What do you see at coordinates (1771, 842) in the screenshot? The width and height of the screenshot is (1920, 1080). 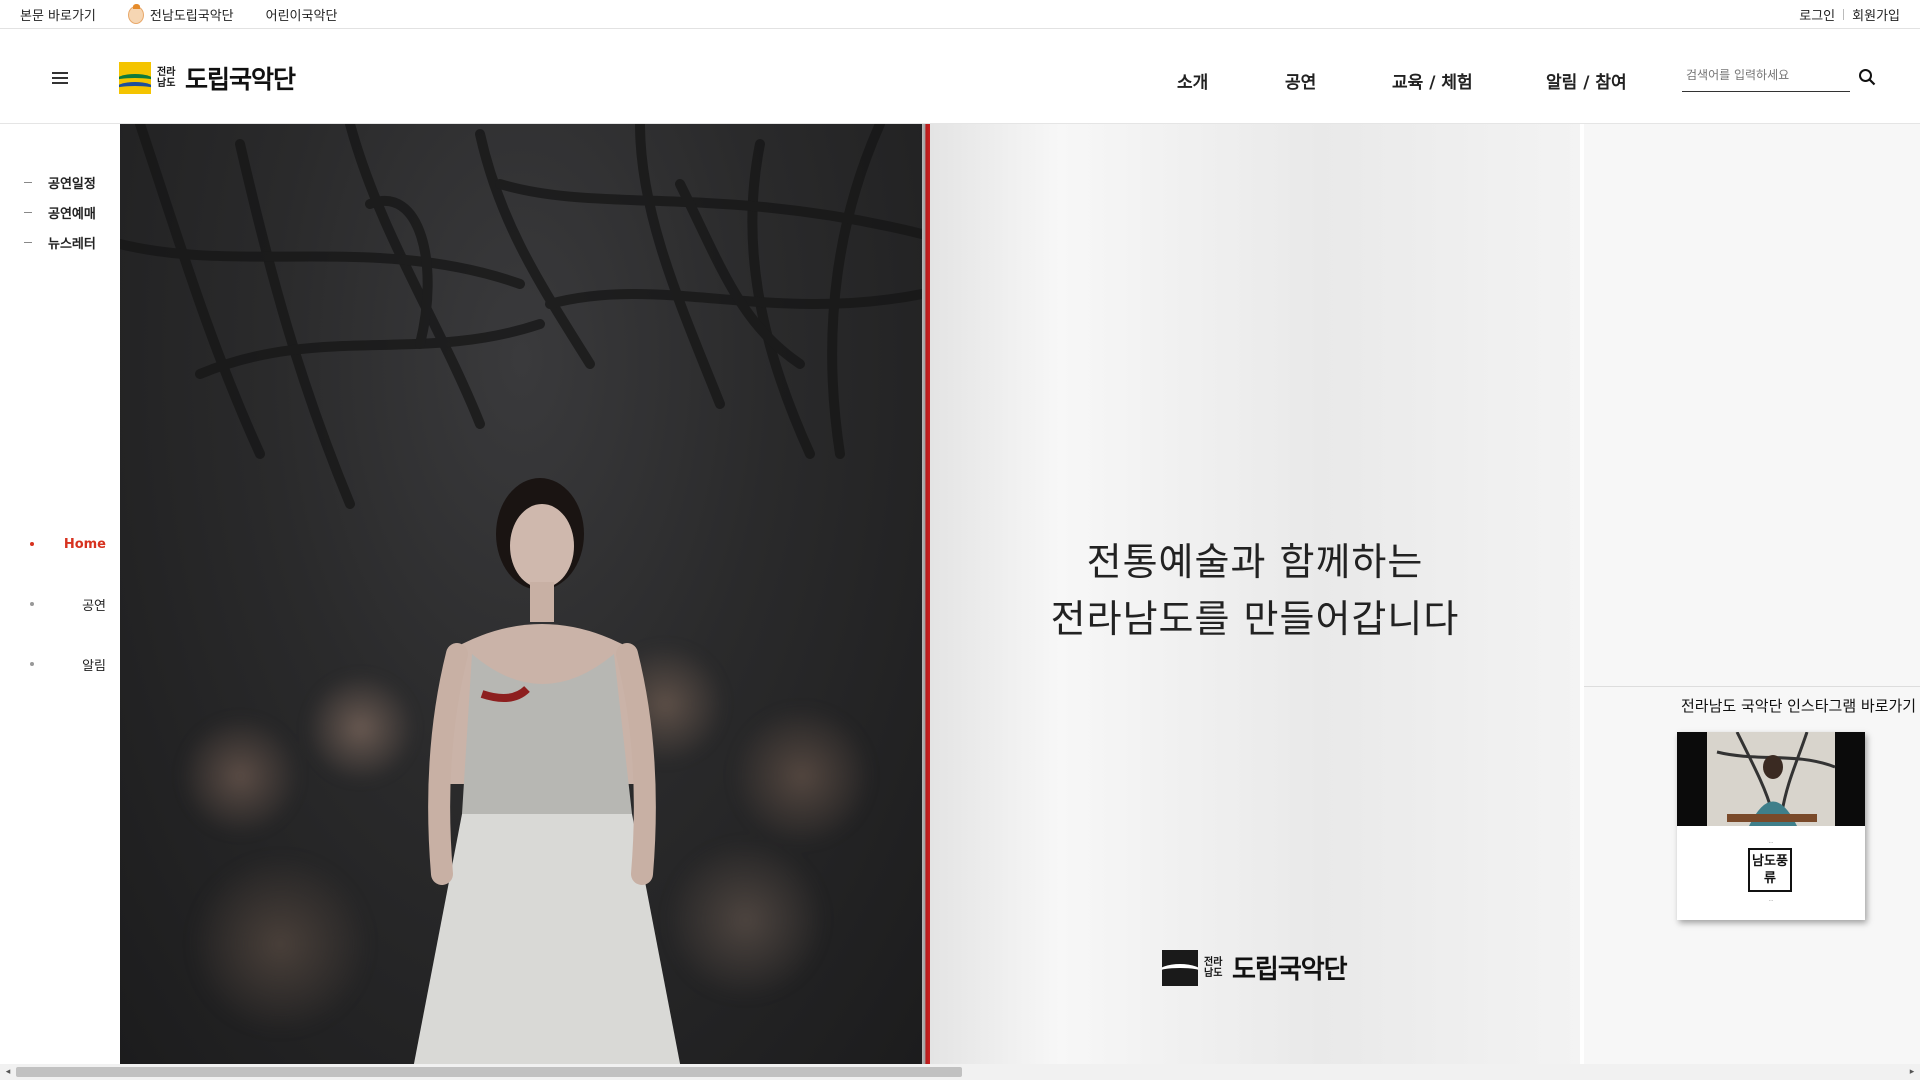 I see `instagram-card-caption-top: ···` at bounding box center [1771, 842].